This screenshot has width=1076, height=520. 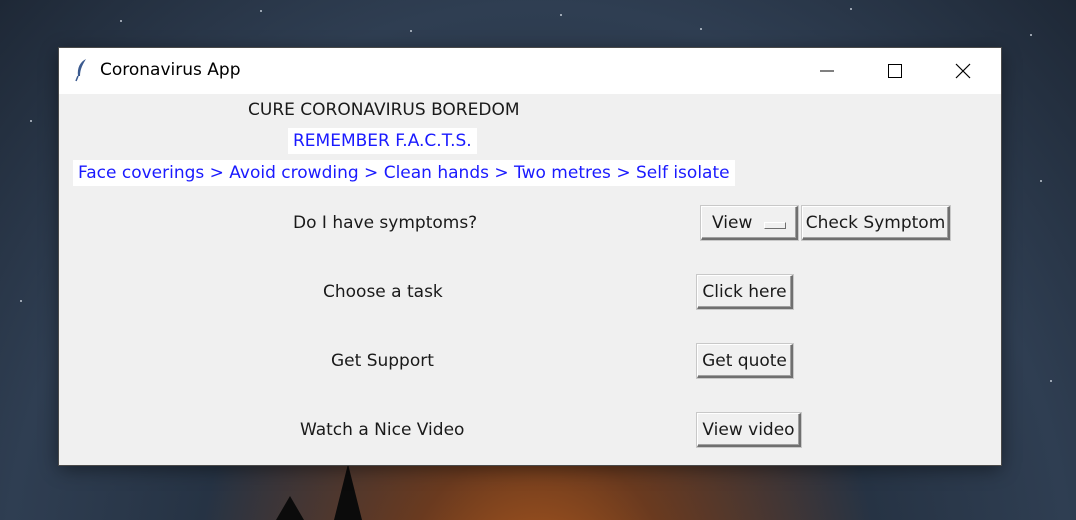 What do you see at coordinates (745, 361) in the screenshot?
I see `get-quote-button: Get quote` at bounding box center [745, 361].